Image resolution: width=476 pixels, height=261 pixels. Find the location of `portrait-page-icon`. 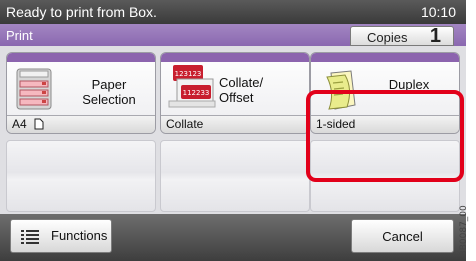

portrait-page-icon is located at coordinates (39, 124).